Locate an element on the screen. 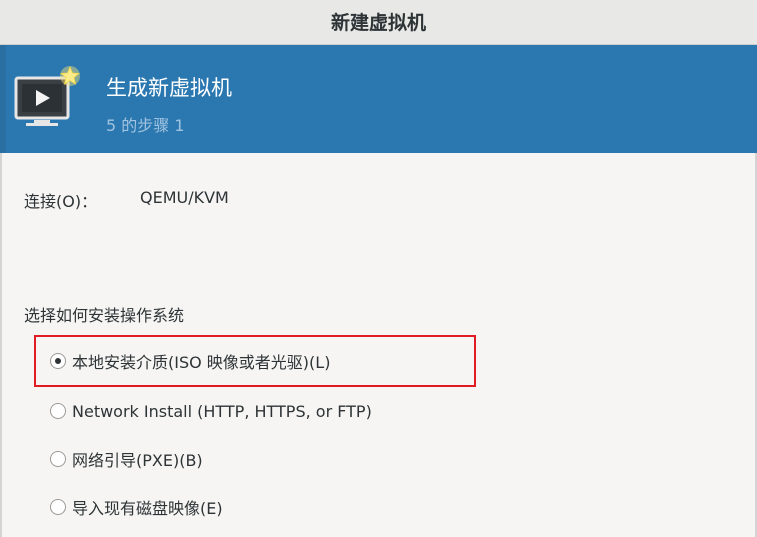 The image size is (757, 537). radio-button-checked is located at coordinates (58, 361).